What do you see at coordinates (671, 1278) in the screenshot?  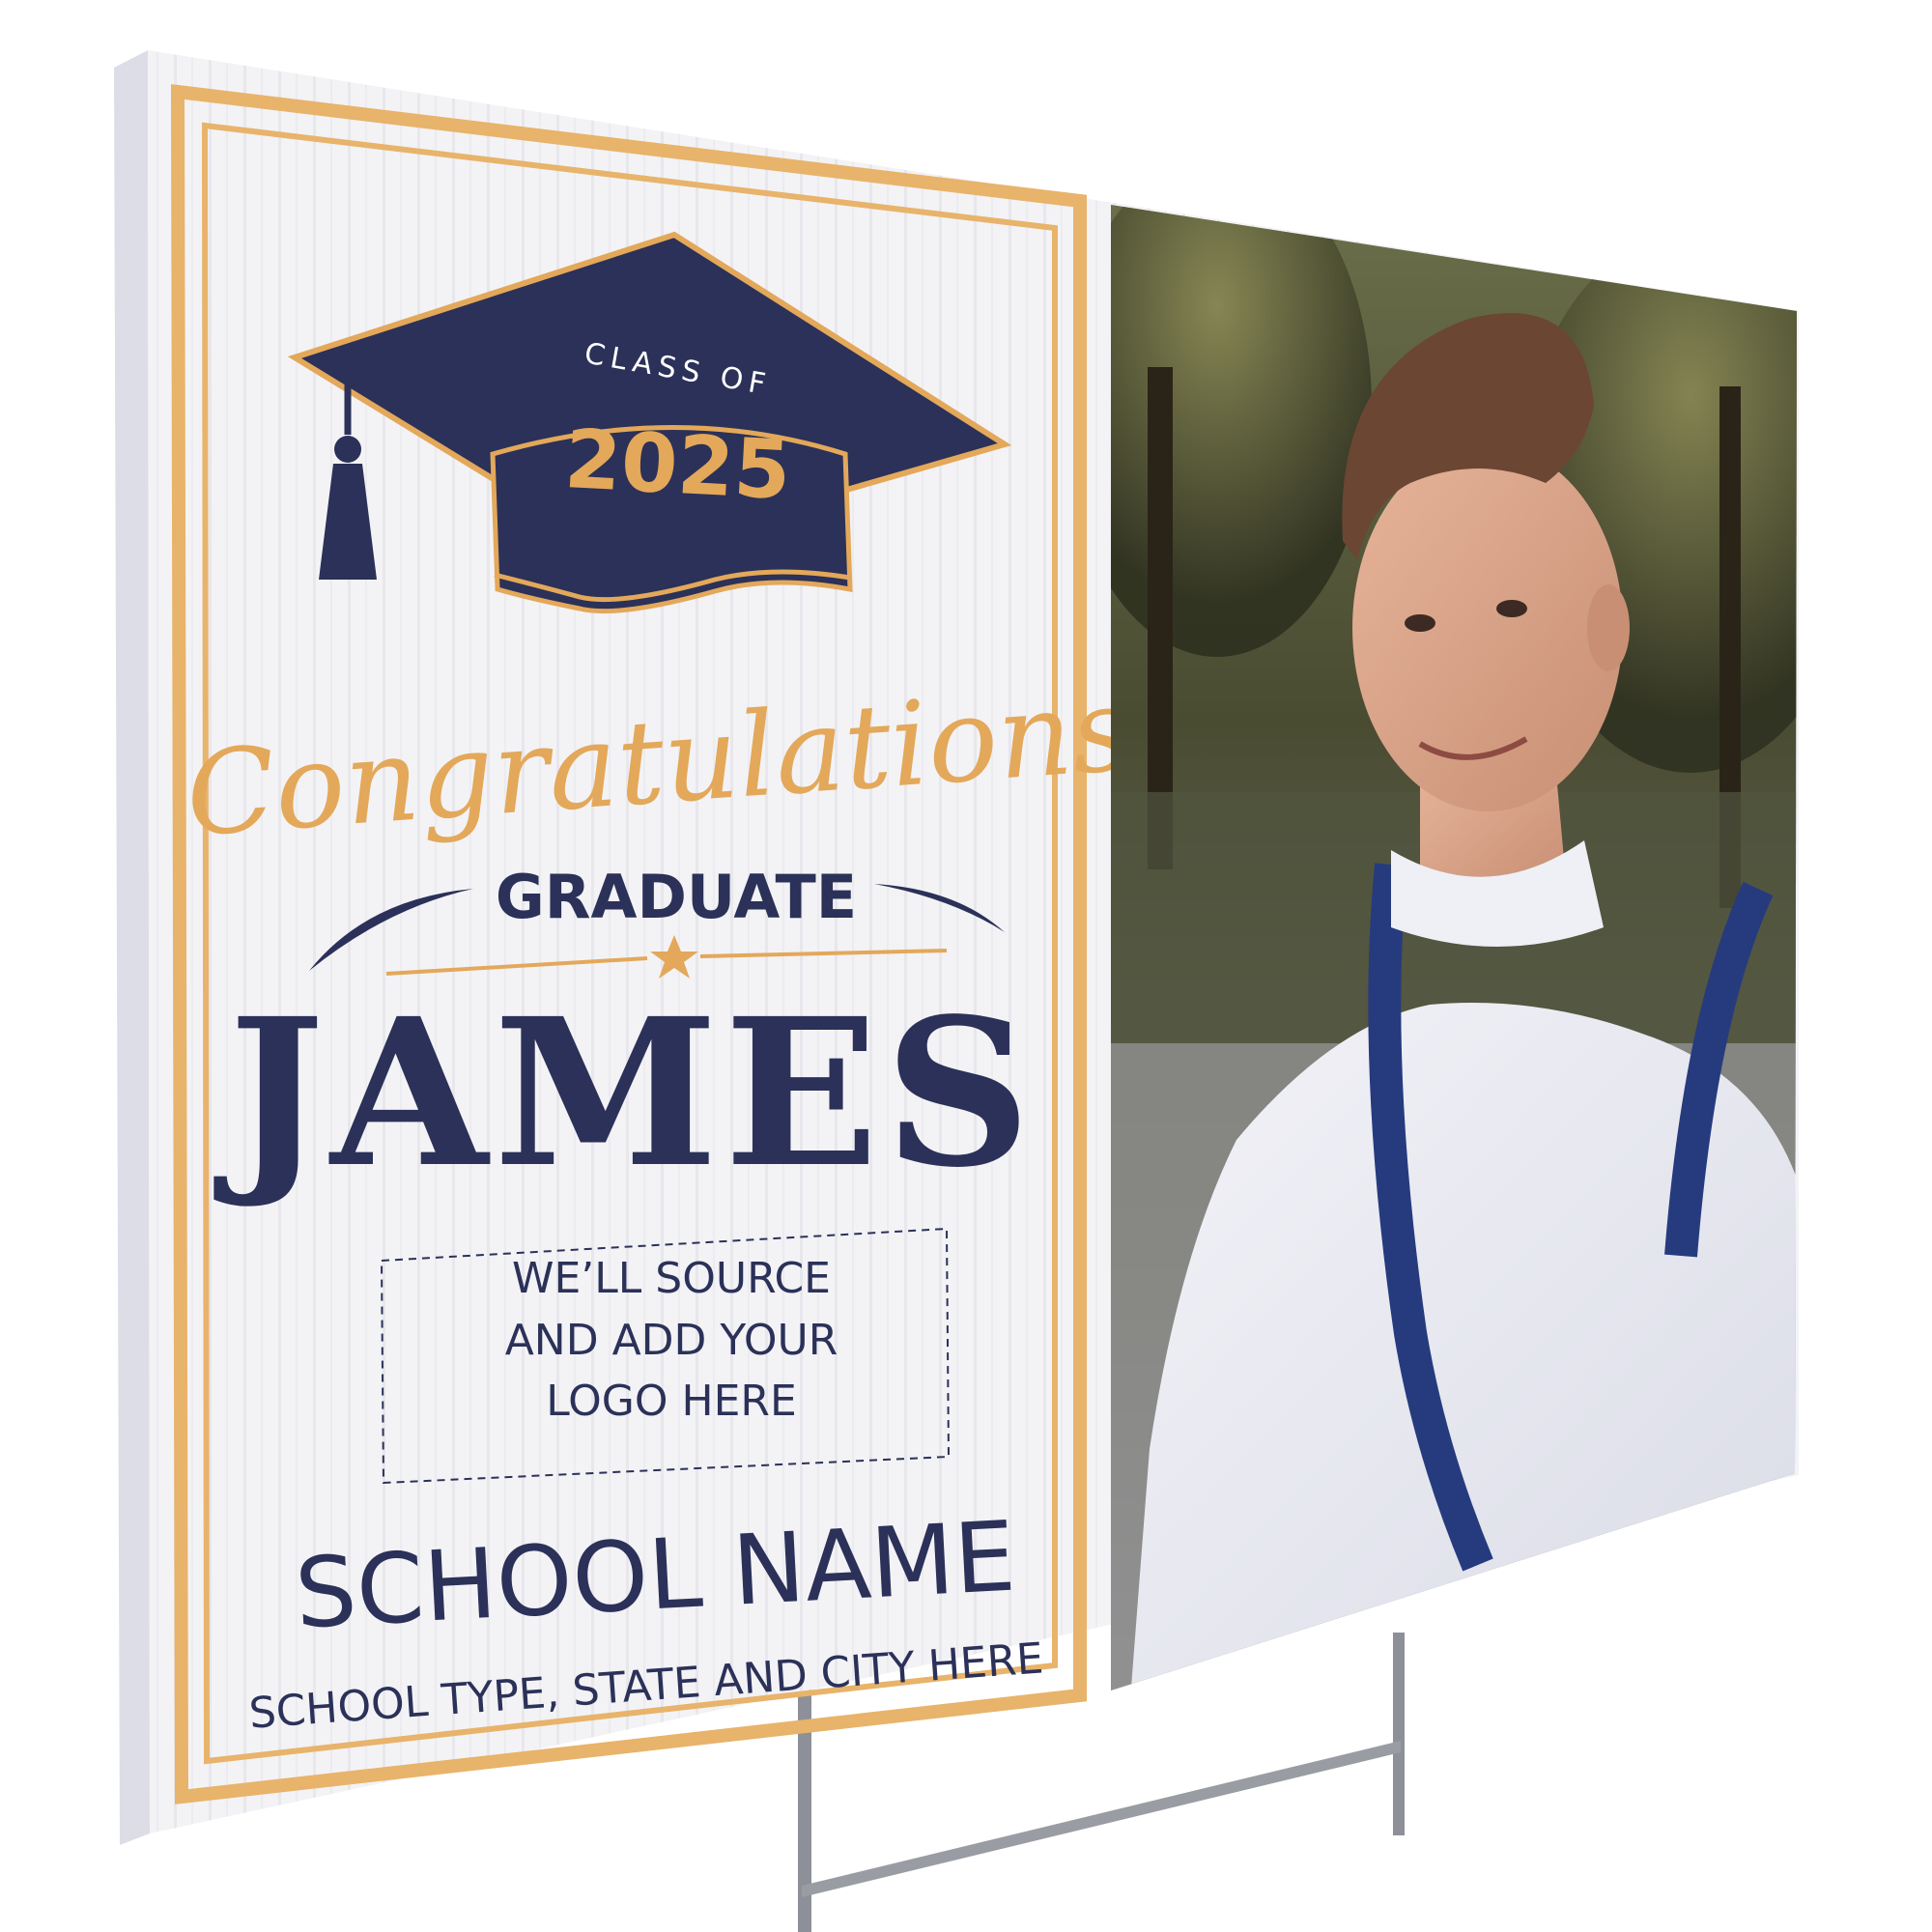 I see `logo-line-1: WE’LL SOURCE` at bounding box center [671, 1278].